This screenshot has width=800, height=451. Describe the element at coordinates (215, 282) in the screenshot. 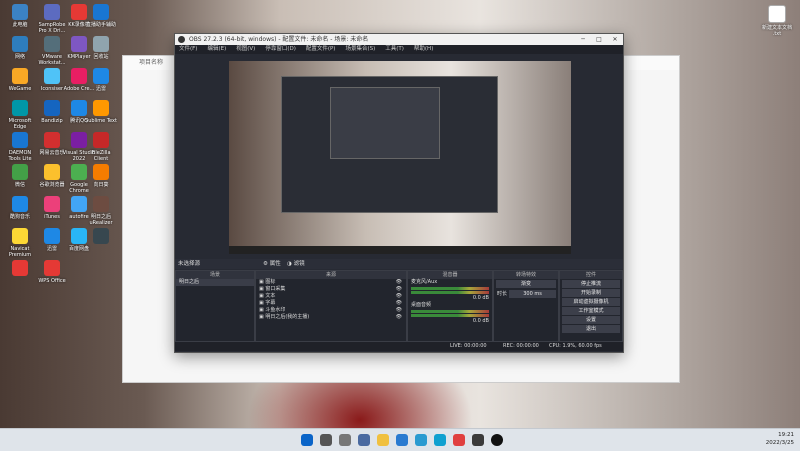

I see `scene-item: 明日之后` at that location.